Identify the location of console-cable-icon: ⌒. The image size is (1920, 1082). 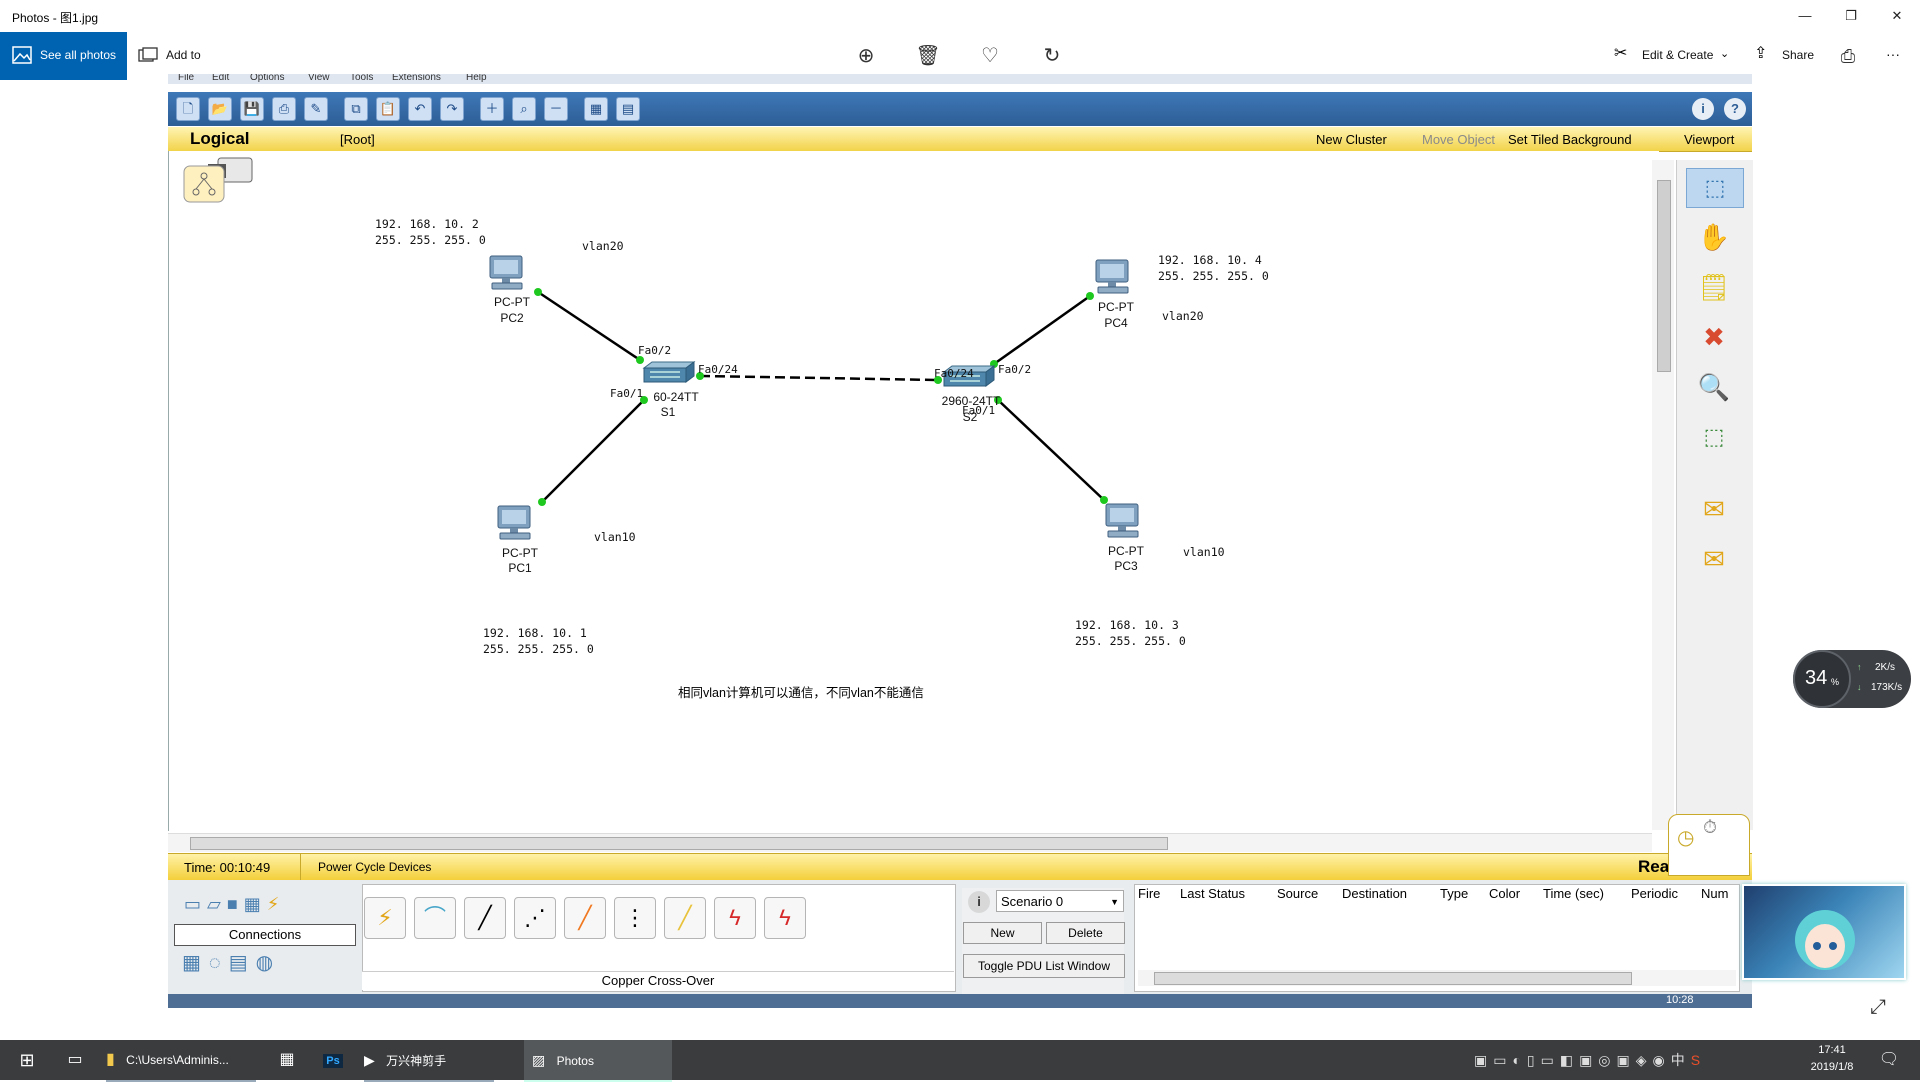
(435, 918).